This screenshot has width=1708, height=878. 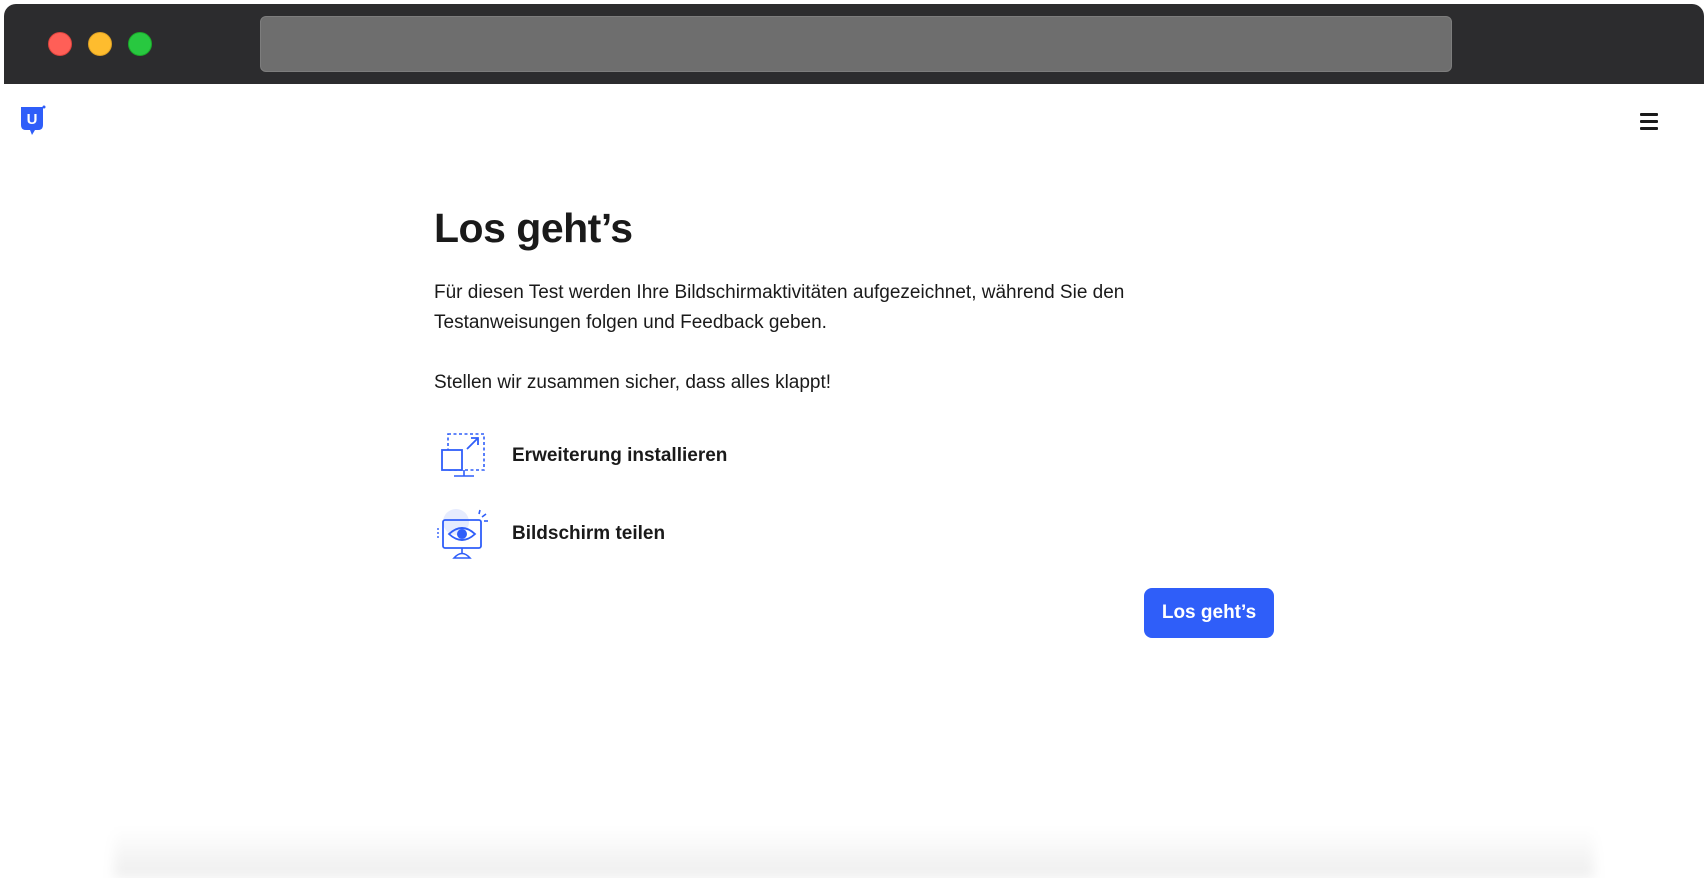 What do you see at coordinates (589, 533) in the screenshot?
I see `step-label-share: Bildschirm teilen` at bounding box center [589, 533].